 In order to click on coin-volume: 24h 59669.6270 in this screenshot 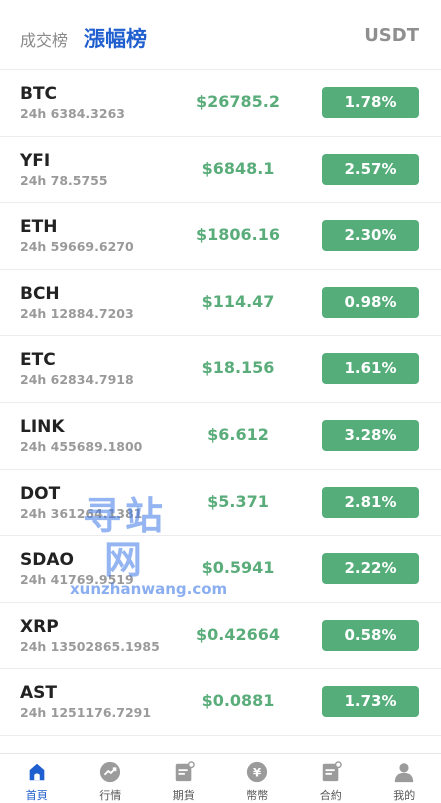, I will do `click(77, 247)`.